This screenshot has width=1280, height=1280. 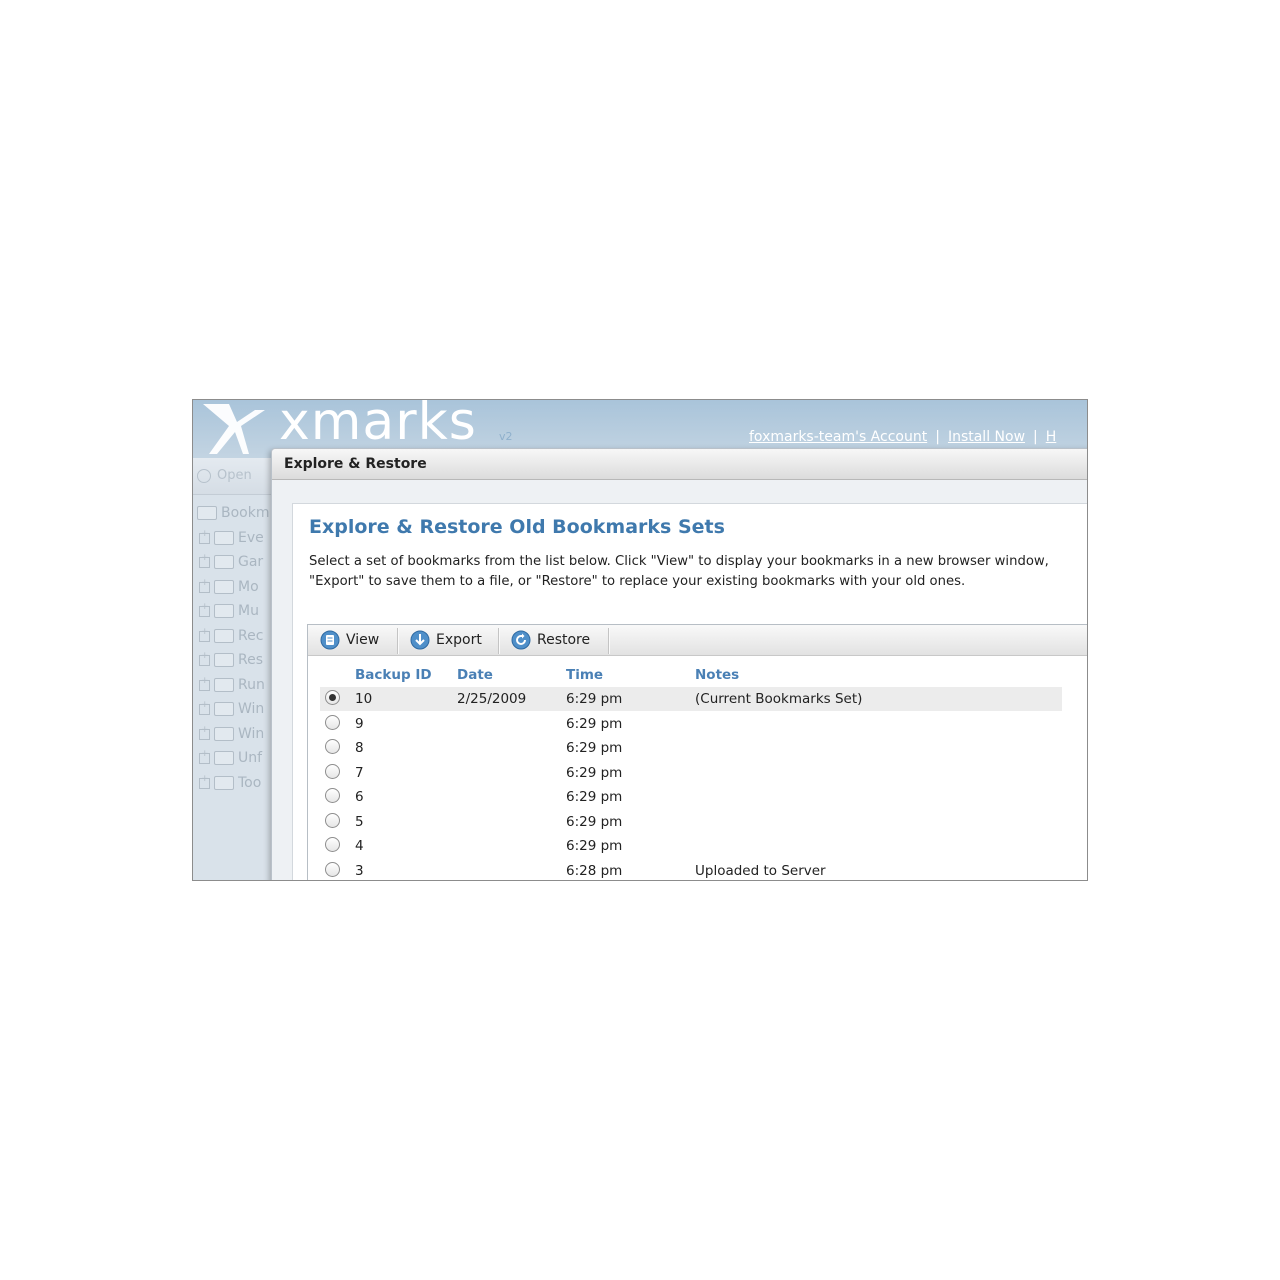 I want to click on tree-item: Gar, so click(x=231, y=561).